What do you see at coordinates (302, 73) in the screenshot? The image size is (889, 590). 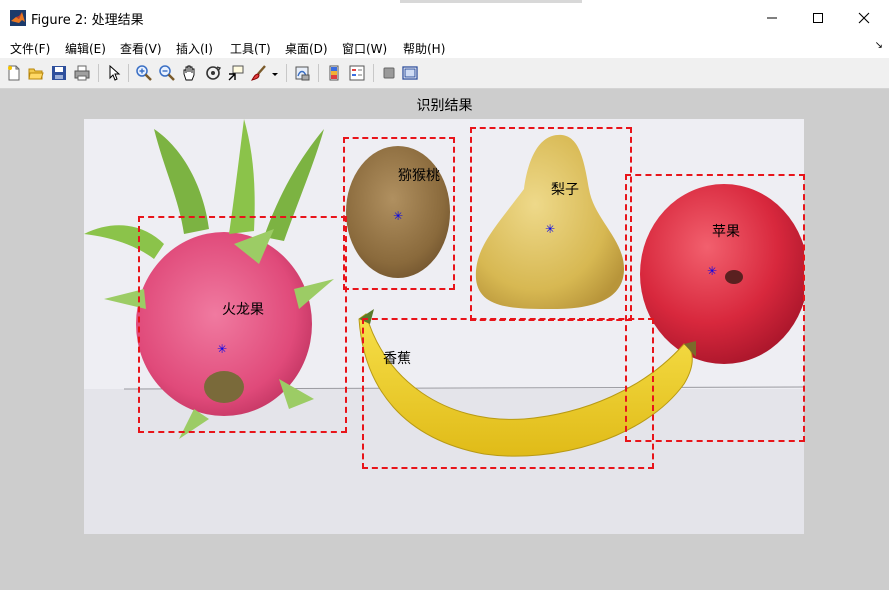 I see `link-plot-icon` at bounding box center [302, 73].